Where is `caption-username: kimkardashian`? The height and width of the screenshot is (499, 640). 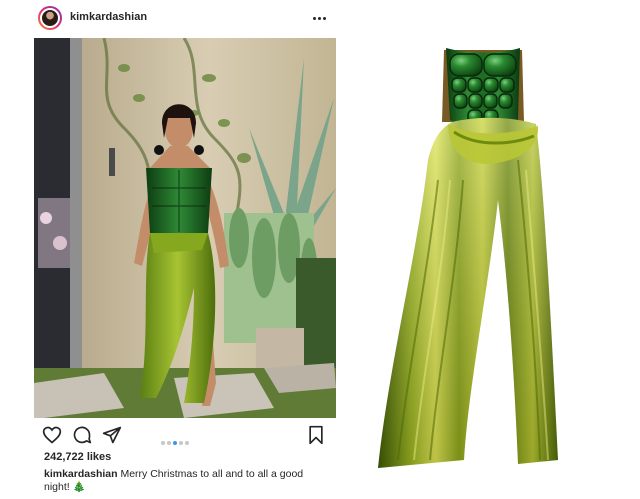 caption-username: kimkardashian is located at coordinates (81, 474).